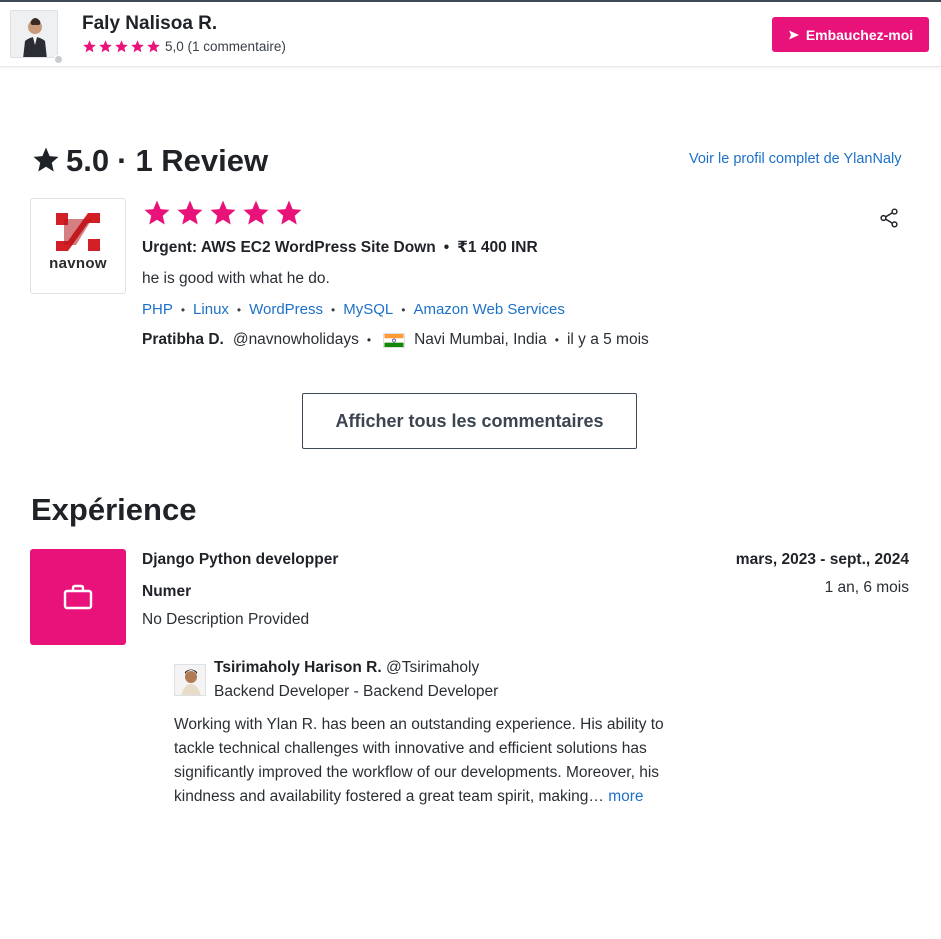 The height and width of the screenshot is (939, 941). I want to click on experience-icon-box, so click(78, 597).